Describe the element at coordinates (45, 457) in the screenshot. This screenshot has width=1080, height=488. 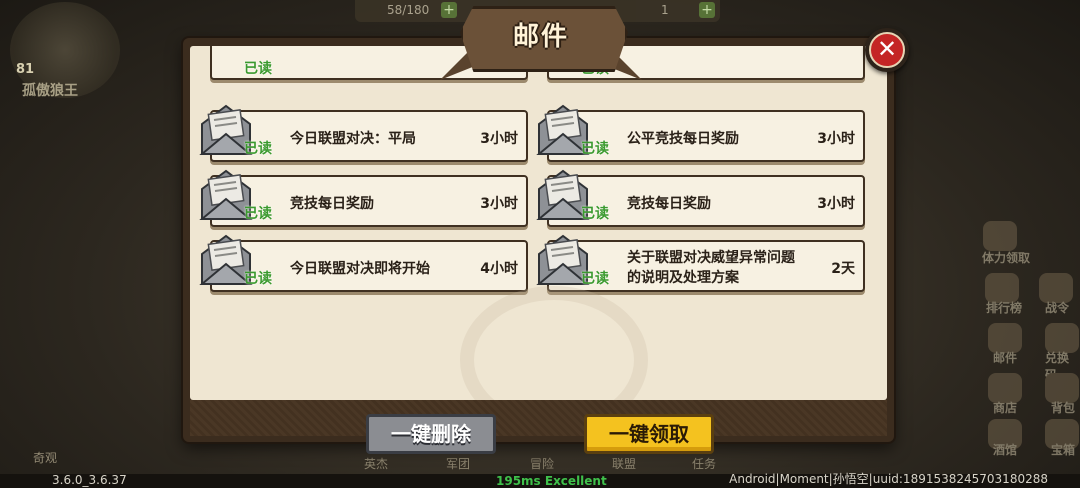
I see `nav-wonders: 奇观` at that location.